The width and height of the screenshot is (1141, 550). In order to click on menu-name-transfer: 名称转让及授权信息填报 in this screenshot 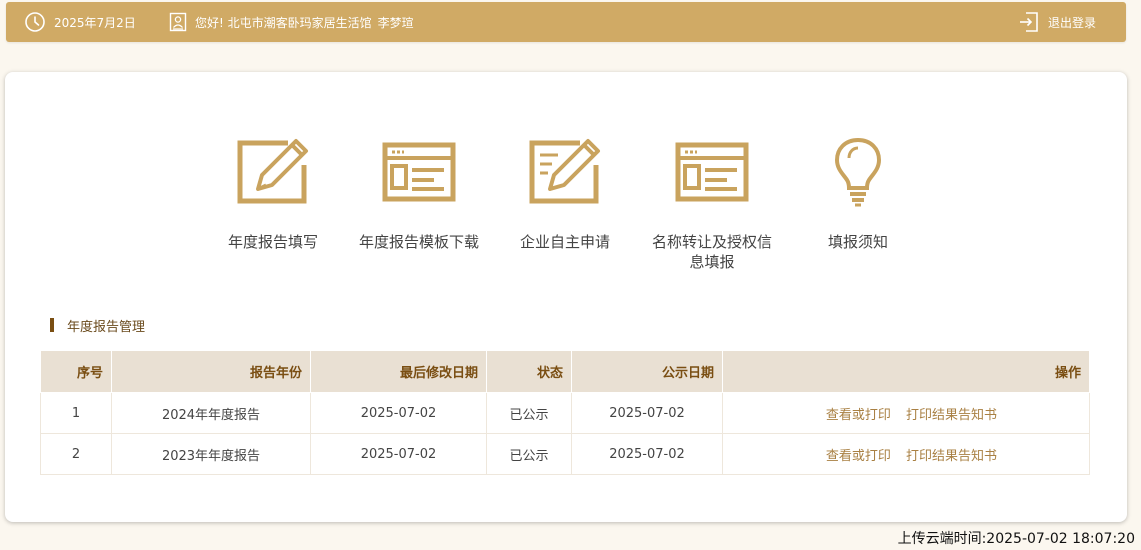, I will do `click(712, 205)`.